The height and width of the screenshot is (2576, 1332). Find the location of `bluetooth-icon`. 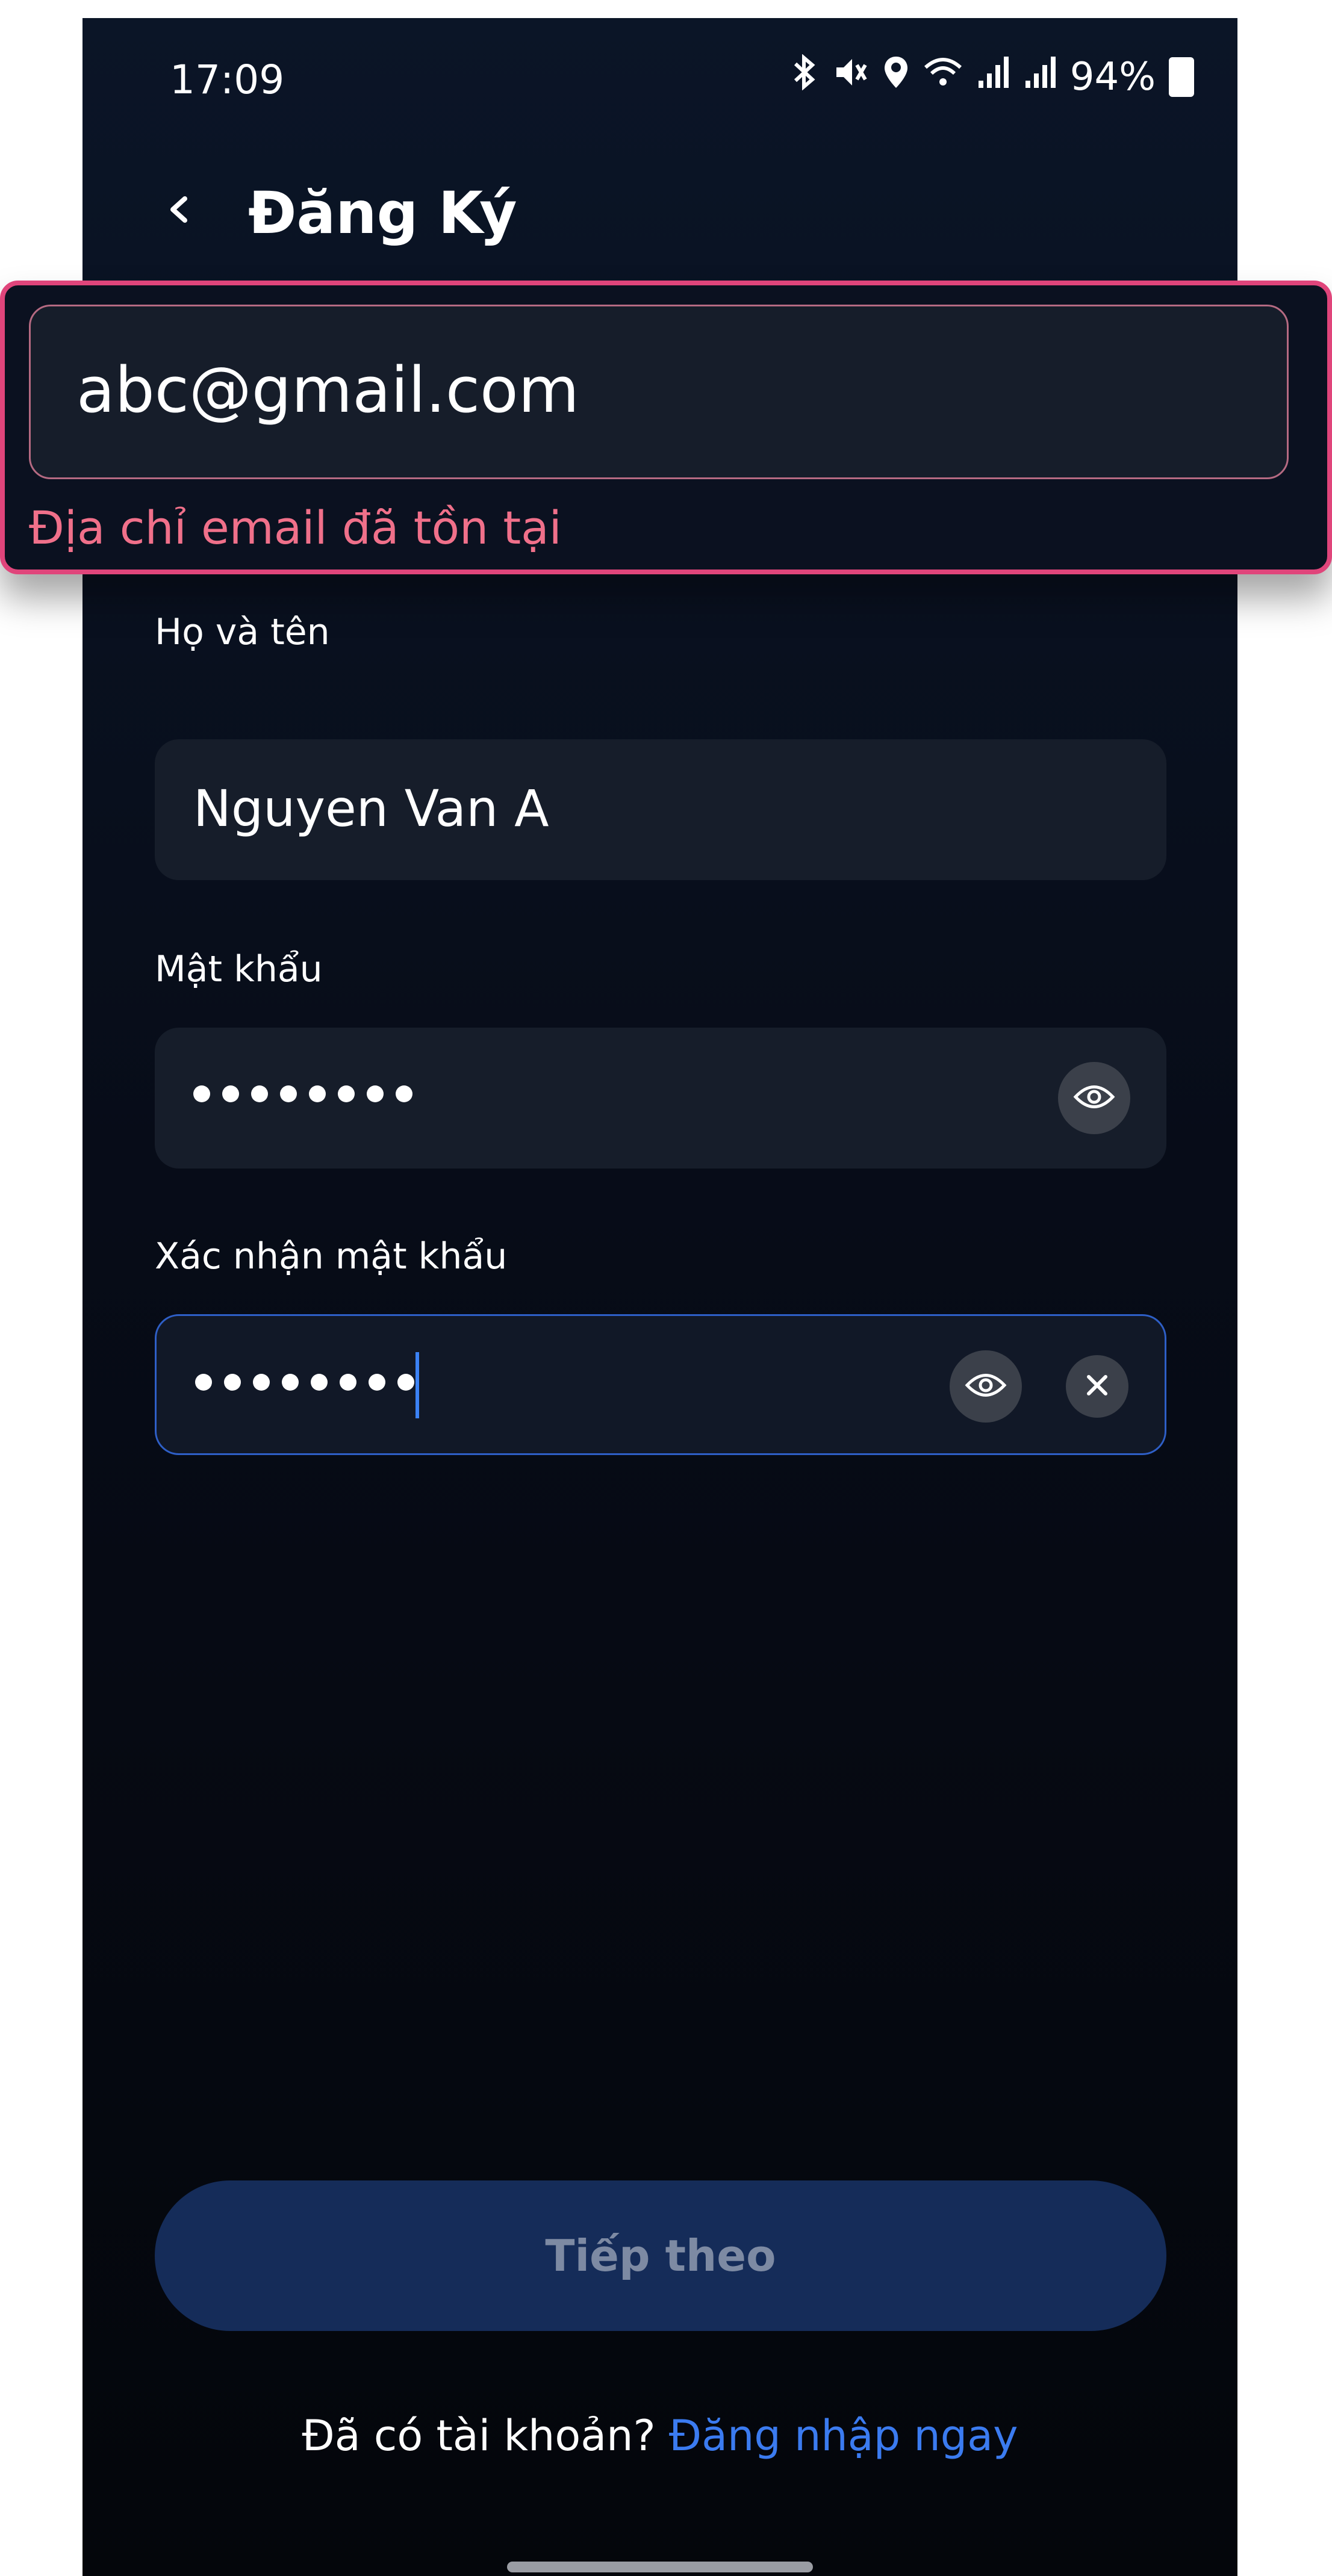

bluetooth-icon is located at coordinates (804, 76).